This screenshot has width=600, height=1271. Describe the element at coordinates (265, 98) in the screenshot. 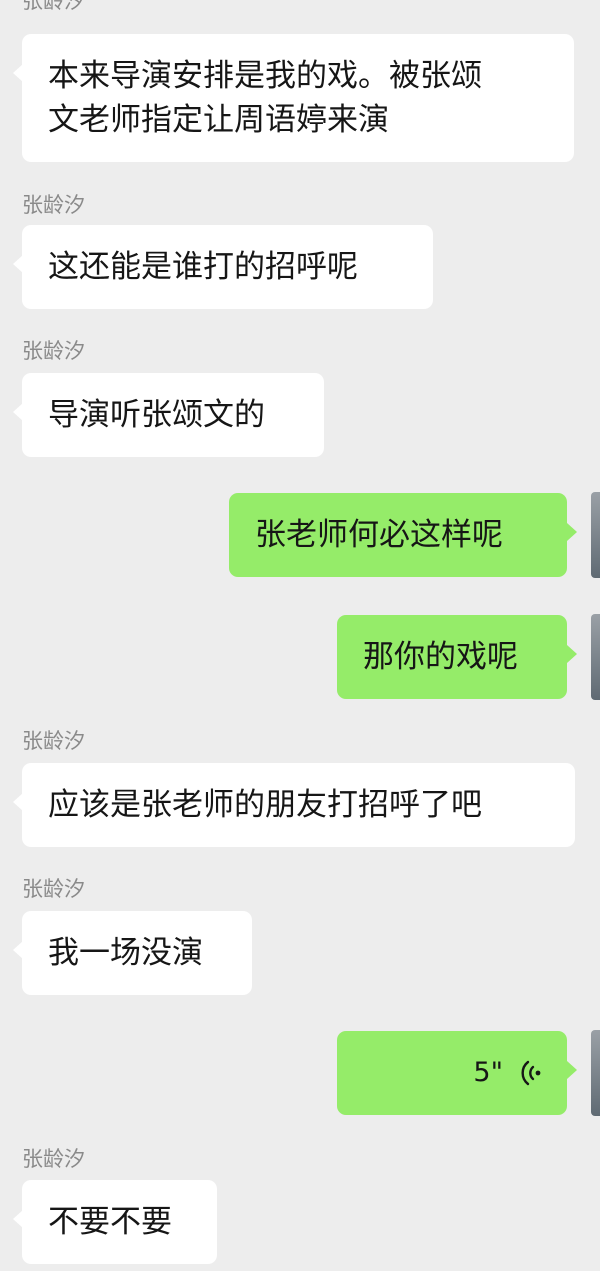

I see `message-text: 本来导演安排是我的戏。被张颂 文老师指定让周语婷来演` at that location.